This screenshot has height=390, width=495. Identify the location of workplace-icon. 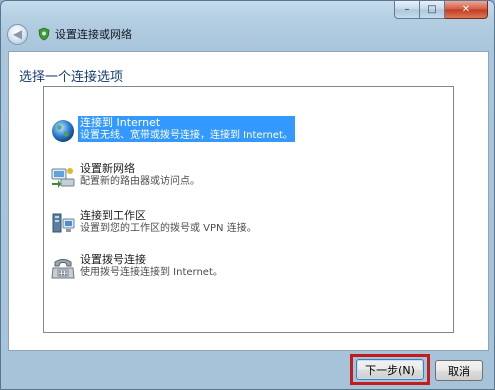
(63, 223).